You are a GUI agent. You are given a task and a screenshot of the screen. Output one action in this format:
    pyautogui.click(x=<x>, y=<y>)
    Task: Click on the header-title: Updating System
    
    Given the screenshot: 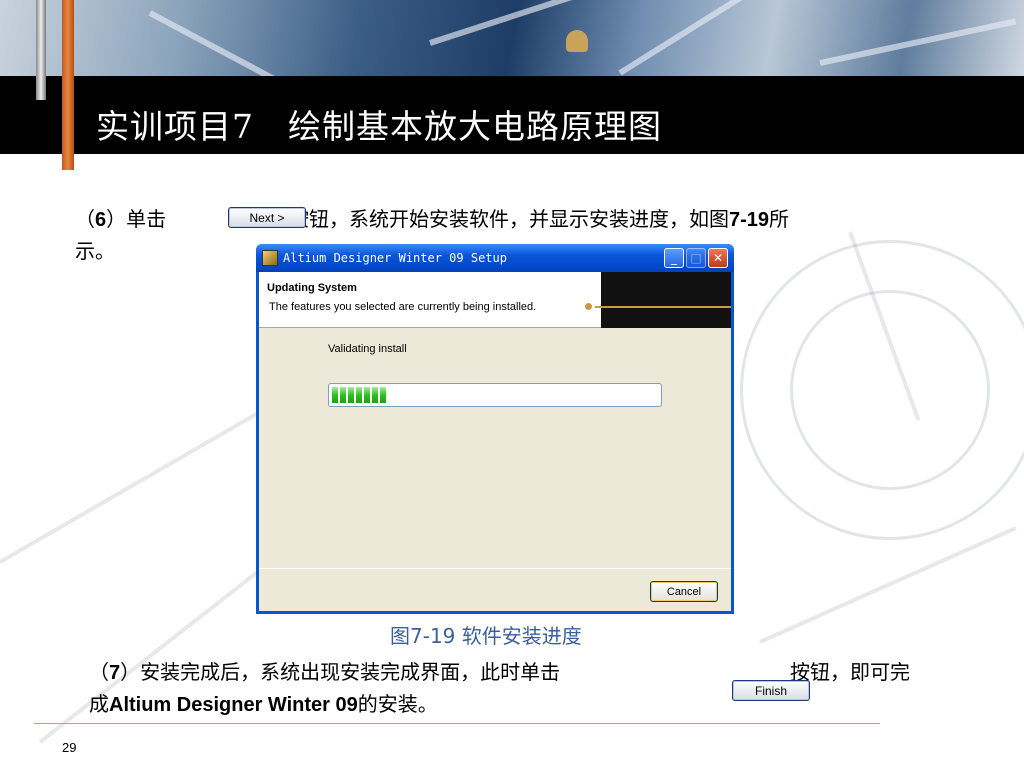 What is the action you would take?
    pyautogui.click(x=312, y=288)
    